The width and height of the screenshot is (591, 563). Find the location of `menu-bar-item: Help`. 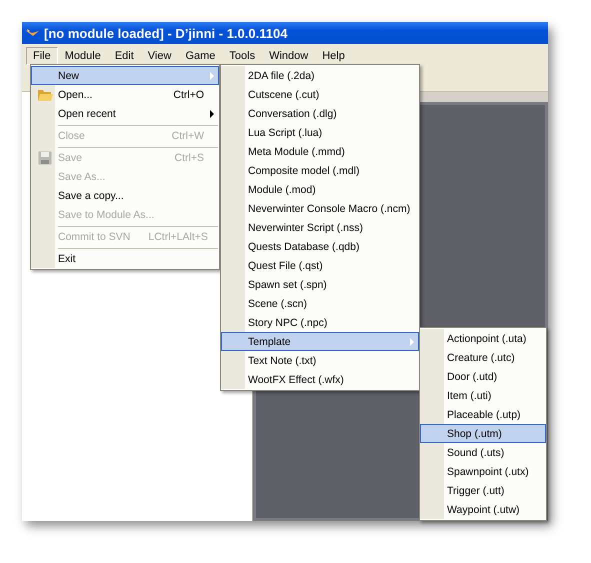

menu-bar-item: Help is located at coordinates (333, 55).